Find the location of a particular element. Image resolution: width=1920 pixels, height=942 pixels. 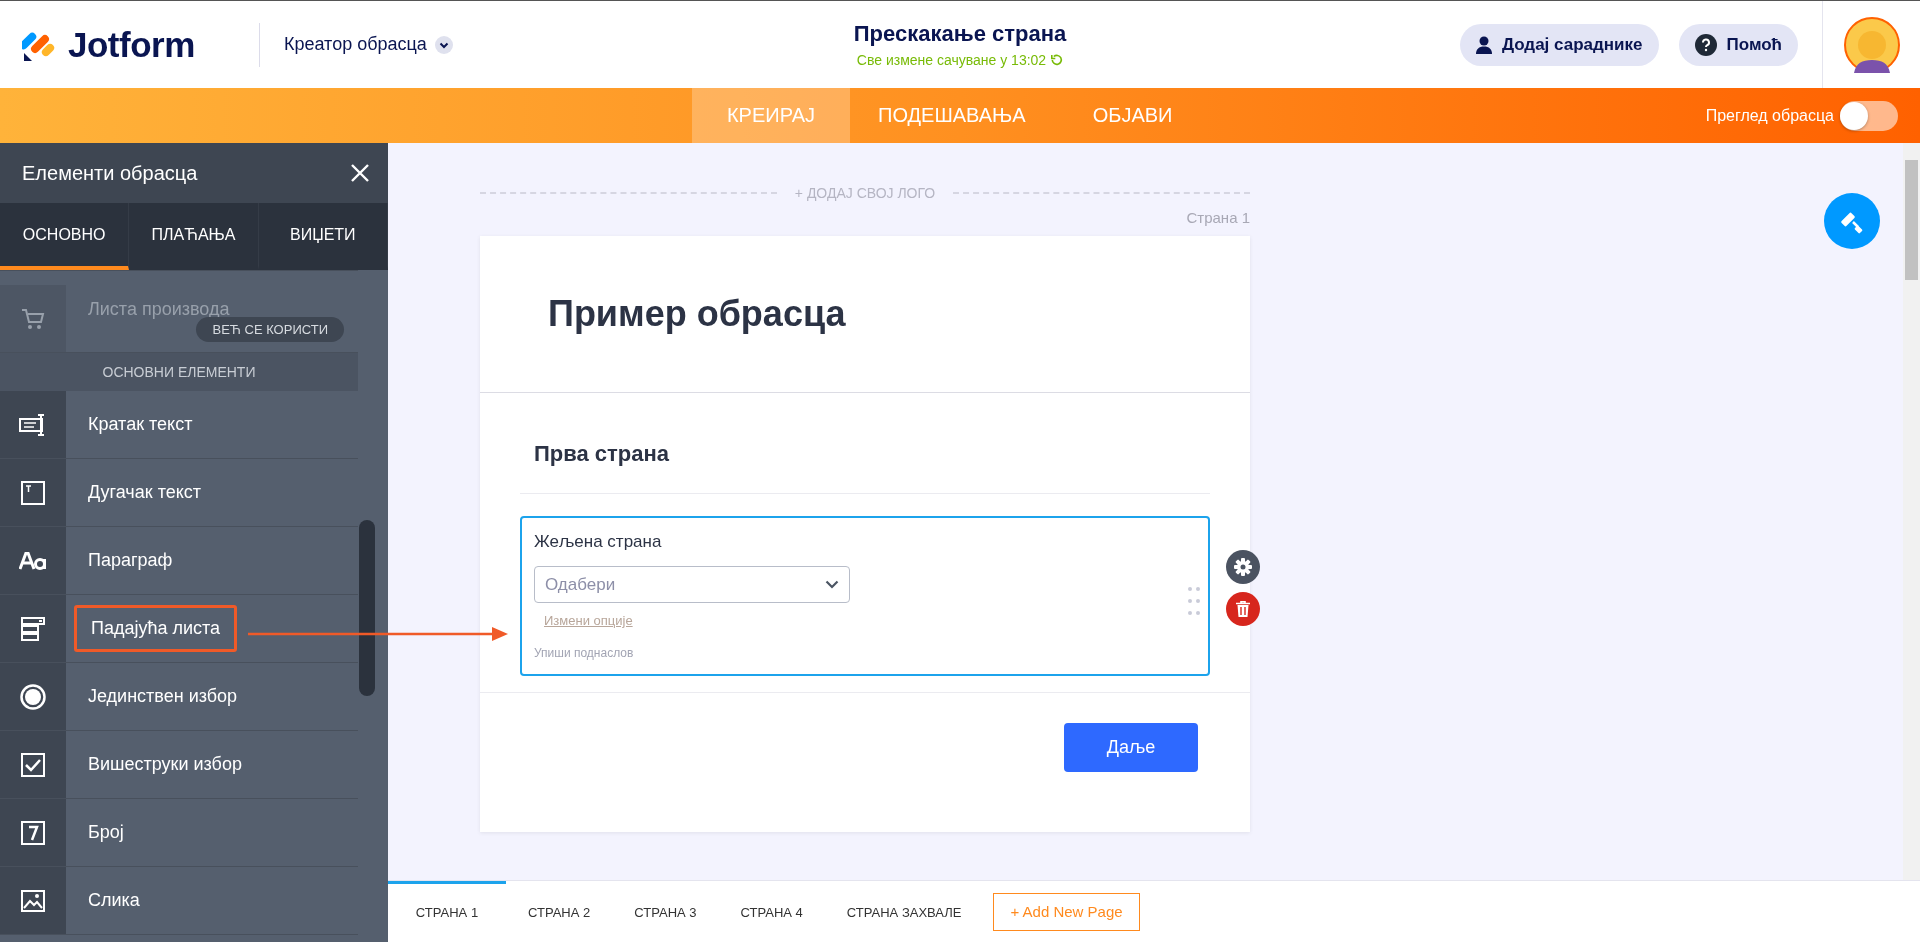

page-label: Страна 1 is located at coordinates (1218, 217).